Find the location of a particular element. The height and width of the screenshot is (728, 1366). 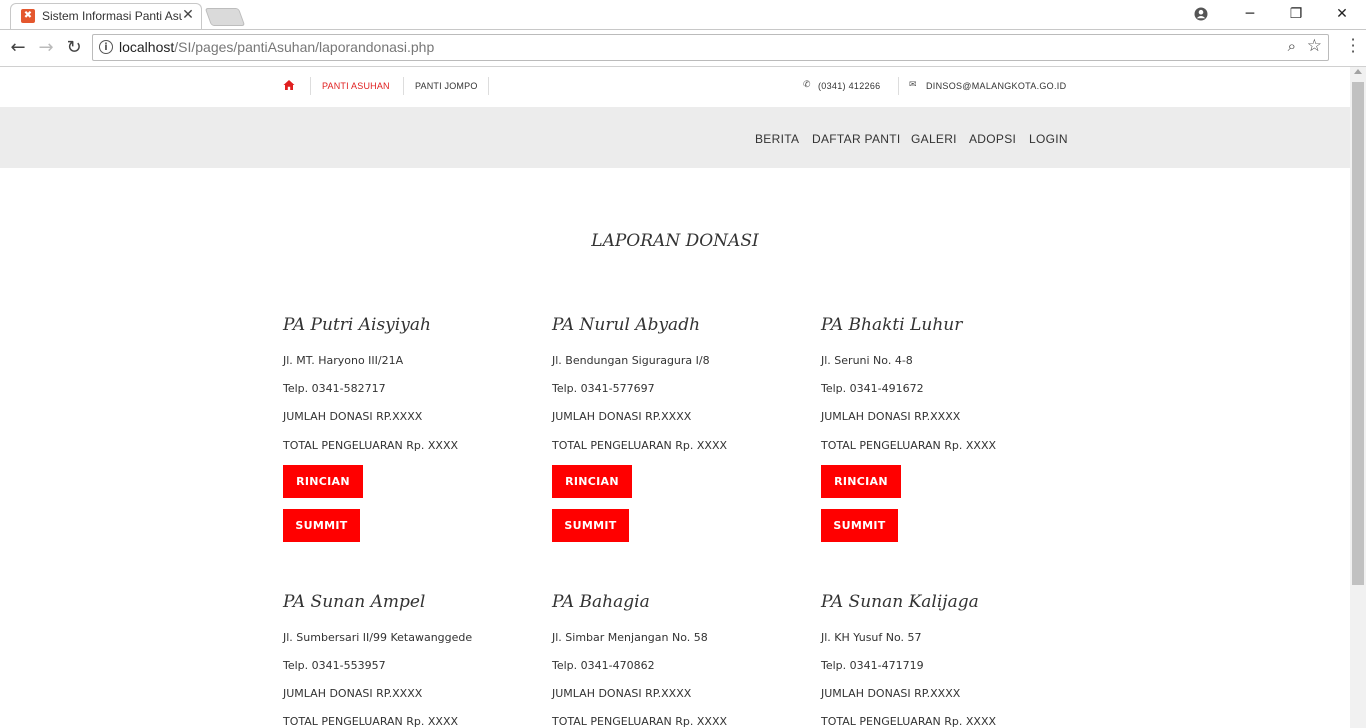

topbar-link-panti-jompo: PANTI JOMPO is located at coordinates (446, 86).